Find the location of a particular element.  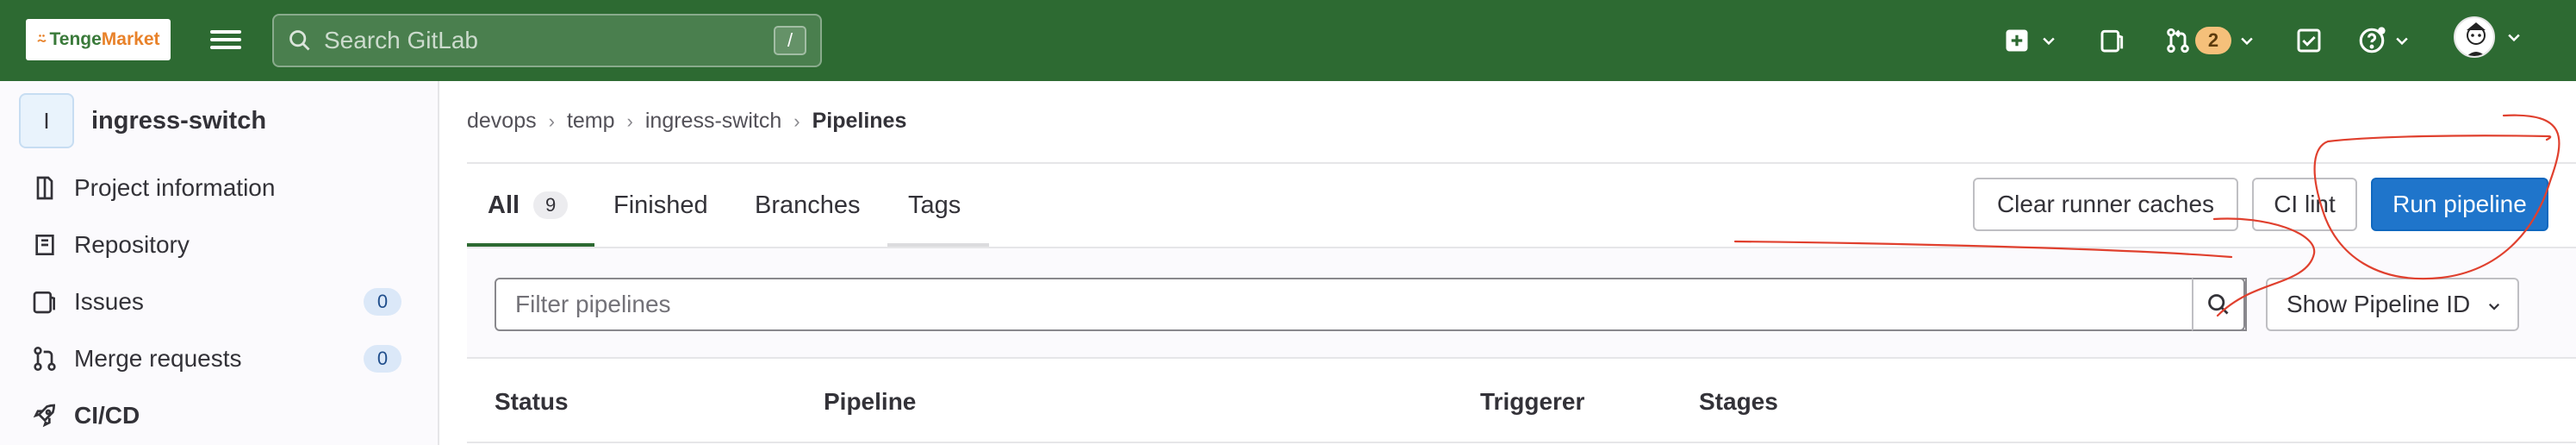

project-info-icon is located at coordinates (44, 188).